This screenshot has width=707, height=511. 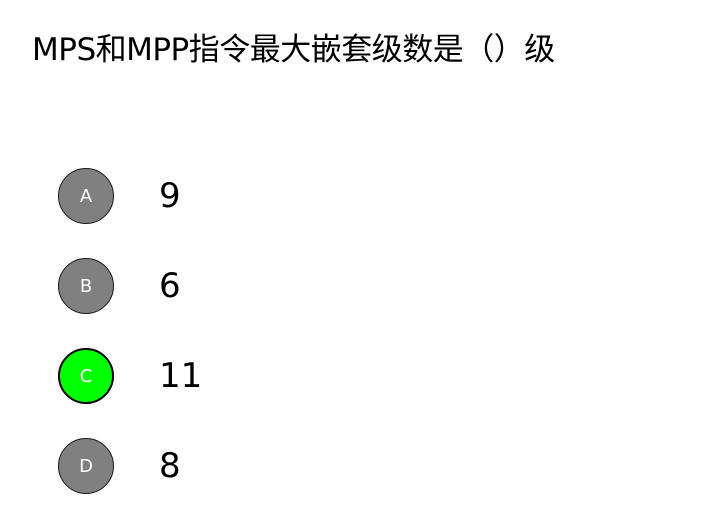 What do you see at coordinates (86, 196) in the screenshot?
I see `option-a-badge: A` at bounding box center [86, 196].